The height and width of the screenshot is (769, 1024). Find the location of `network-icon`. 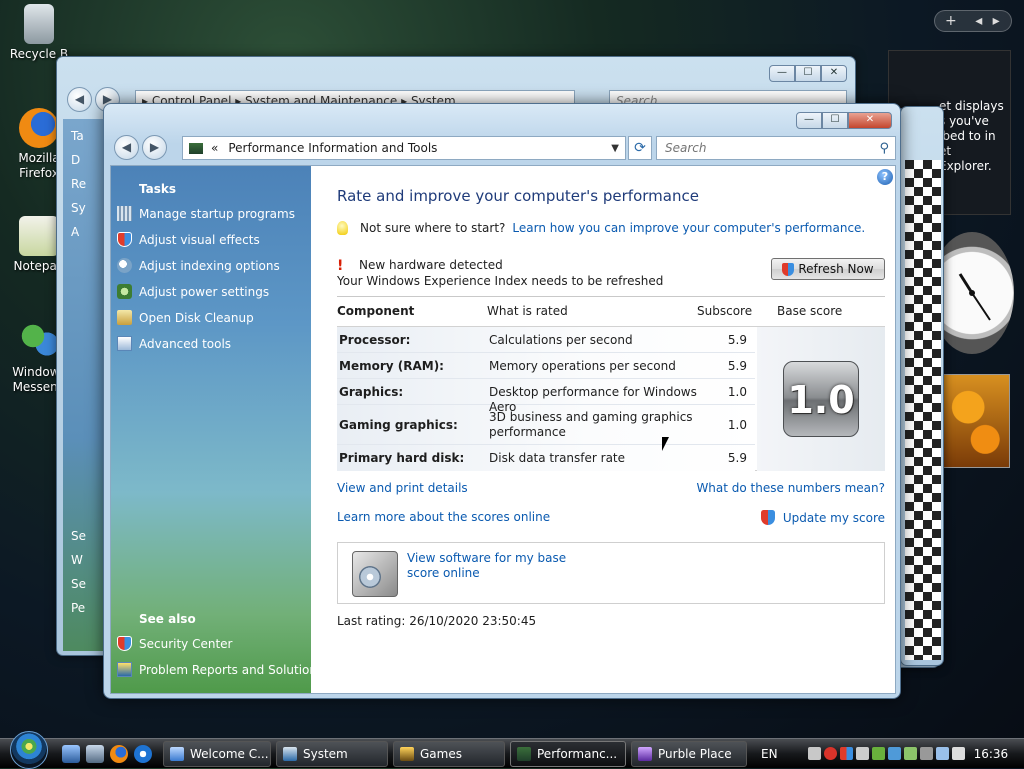

network-icon is located at coordinates (942, 753).